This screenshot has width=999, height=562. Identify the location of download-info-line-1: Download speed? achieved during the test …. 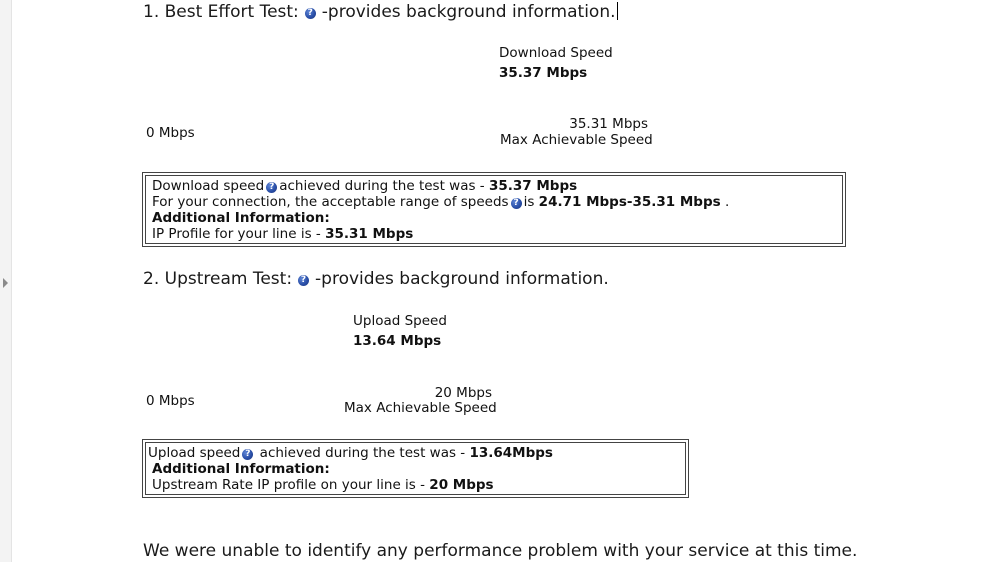
(365, 186).